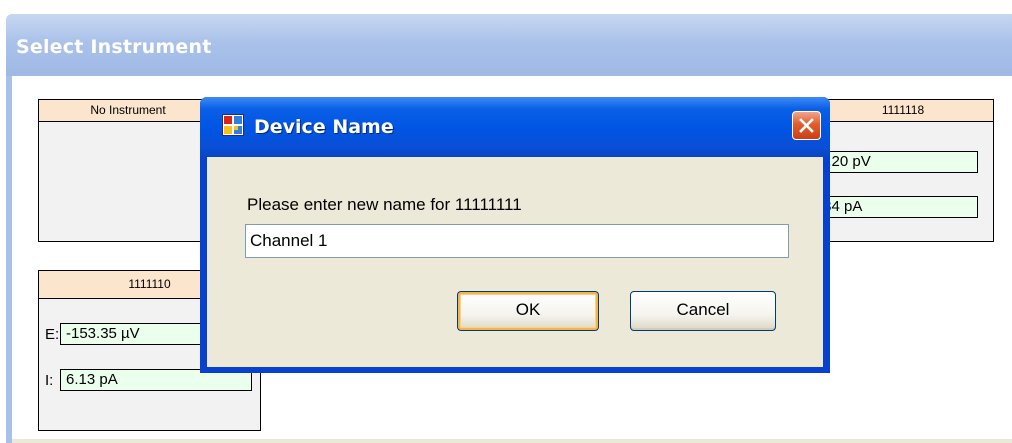  I want to click on ok-button: OK, so click(528, 311).